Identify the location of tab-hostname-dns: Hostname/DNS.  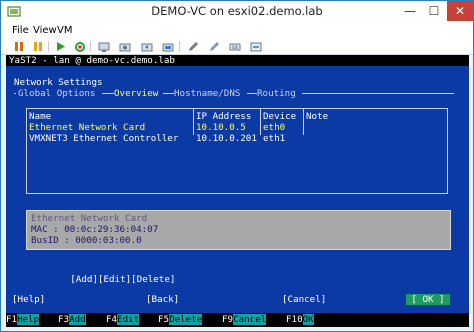
(207, 93).